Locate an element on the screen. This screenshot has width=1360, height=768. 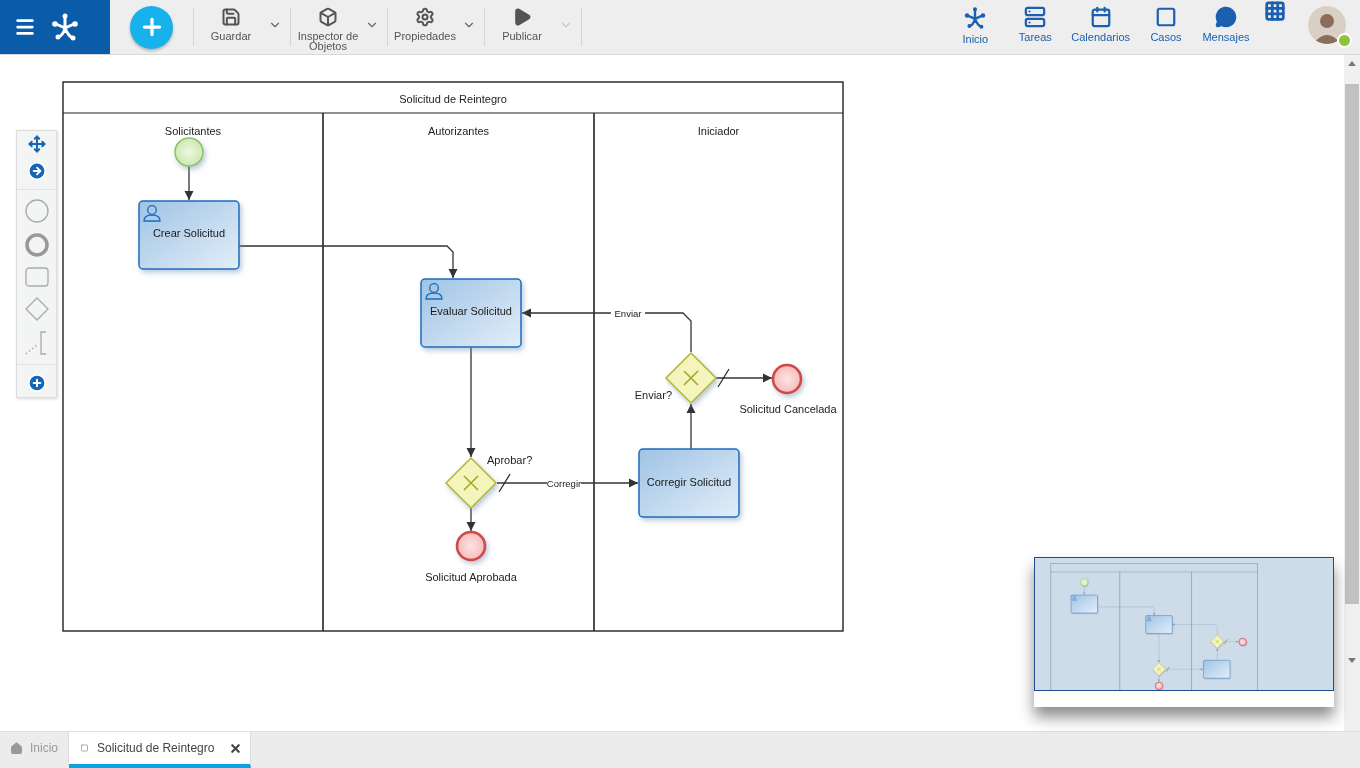
apps-grid-icon is located at coordinates (1275, 11).